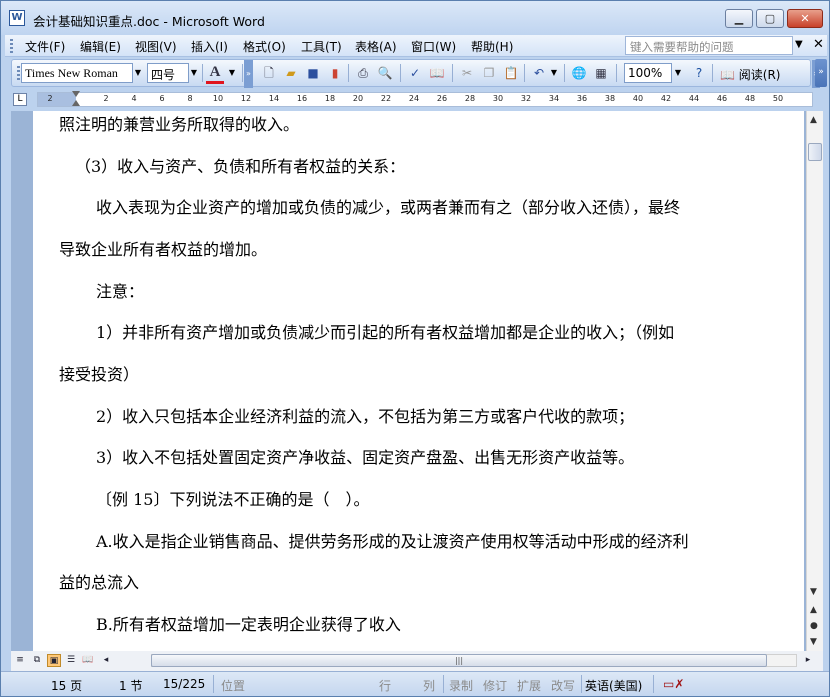 The image size is (830, 697). I want to click on cut-icon: ✂, so click(467, 73).